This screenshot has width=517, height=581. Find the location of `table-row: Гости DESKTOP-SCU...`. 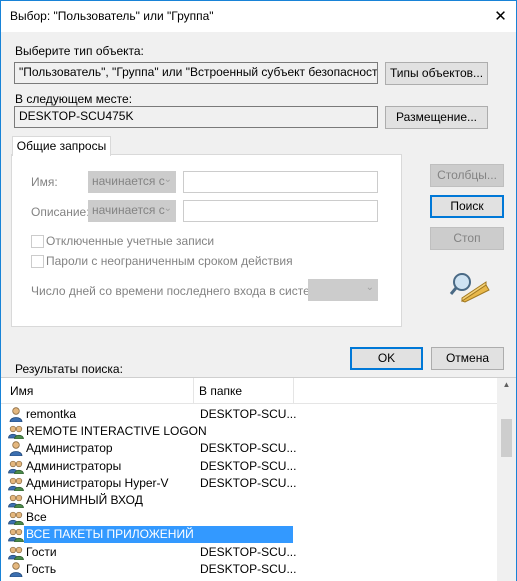

table-row: Гости DESKTOP-SCU... is located at coordinates (249, 552).